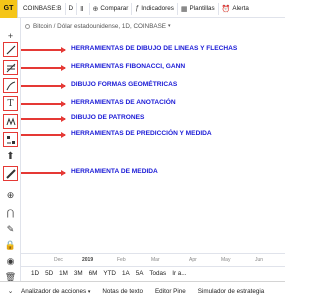  I want to click on compare-button: ⊕ Comparar, so click(111, 9).